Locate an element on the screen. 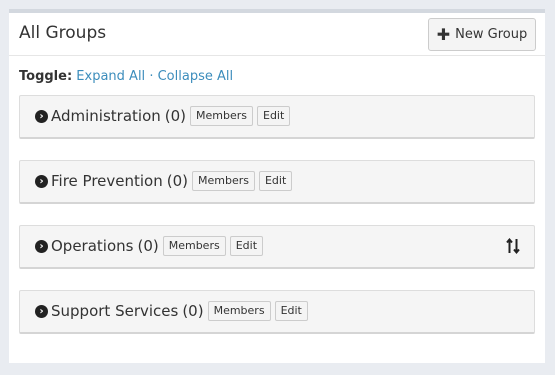 The image size is (555, 375). group-header: › Operations (0) Members Edit is located at coordinates (149, 246).